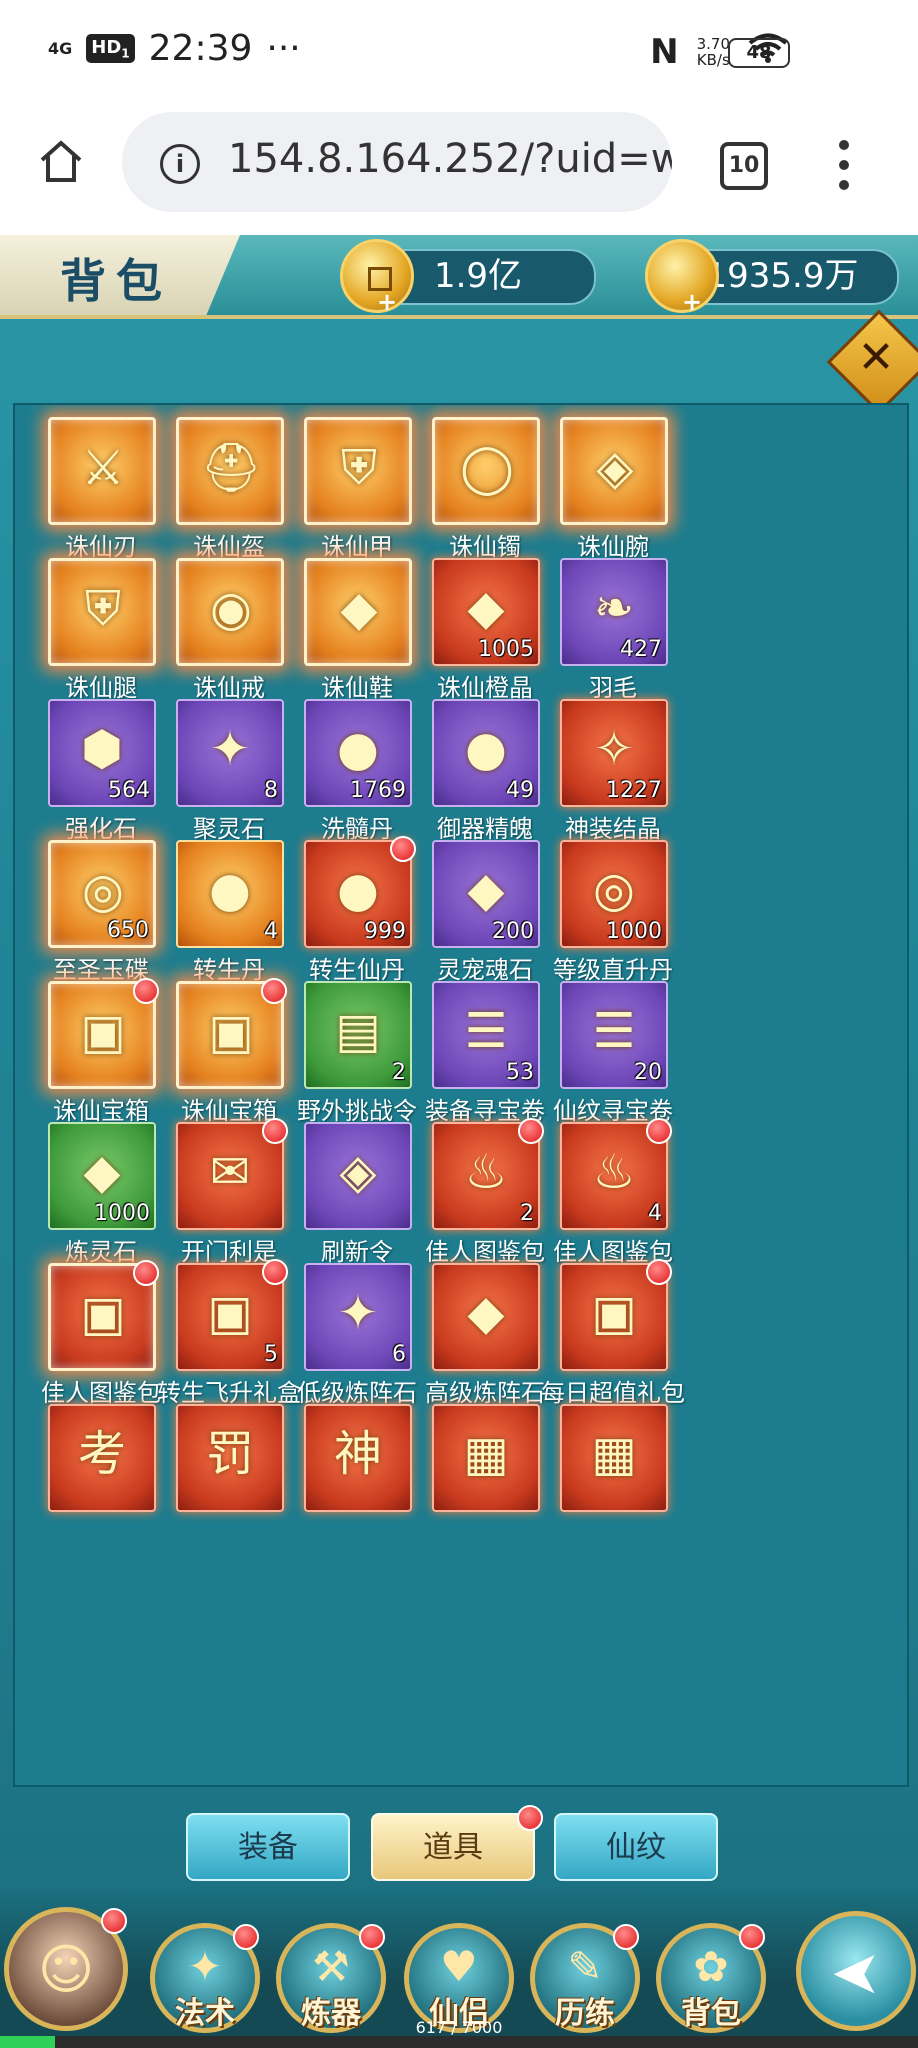  I want to click on item-icon: ⛨, so click(358, 468).